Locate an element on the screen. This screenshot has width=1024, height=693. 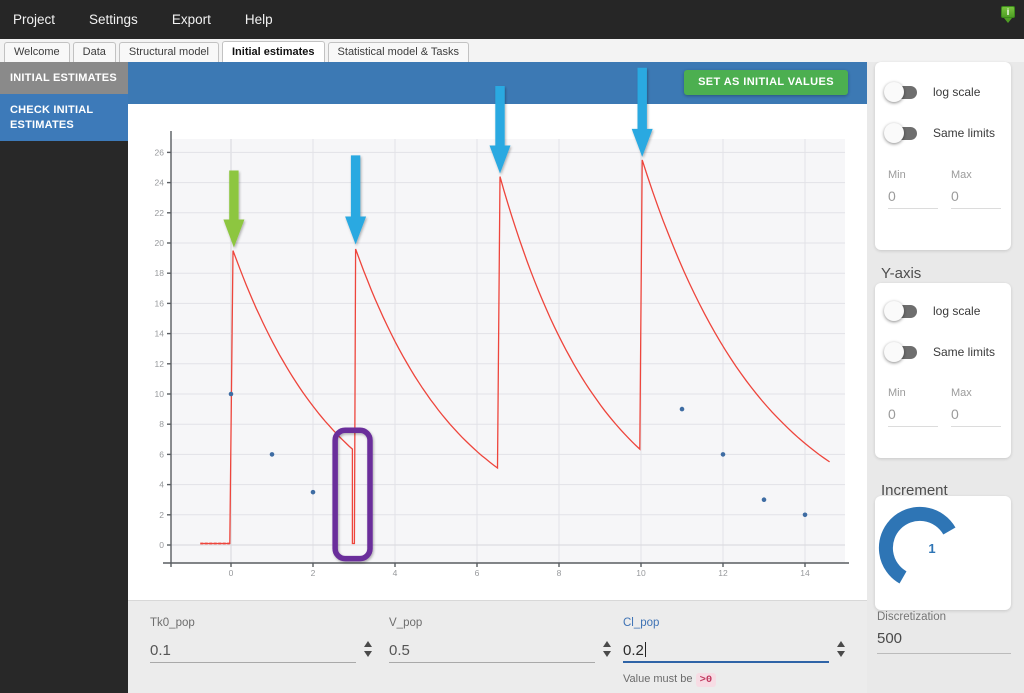
increment-dial: 1 is located at coordinates (943, 553).